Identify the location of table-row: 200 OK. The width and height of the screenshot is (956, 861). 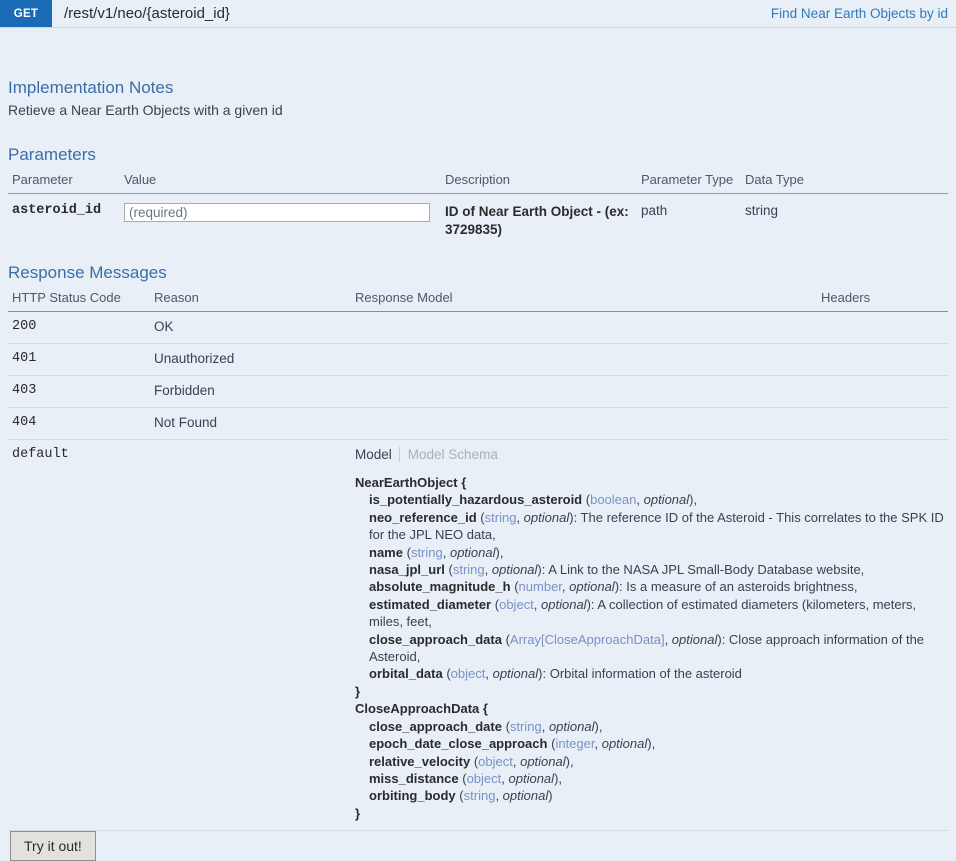
(478, 327).